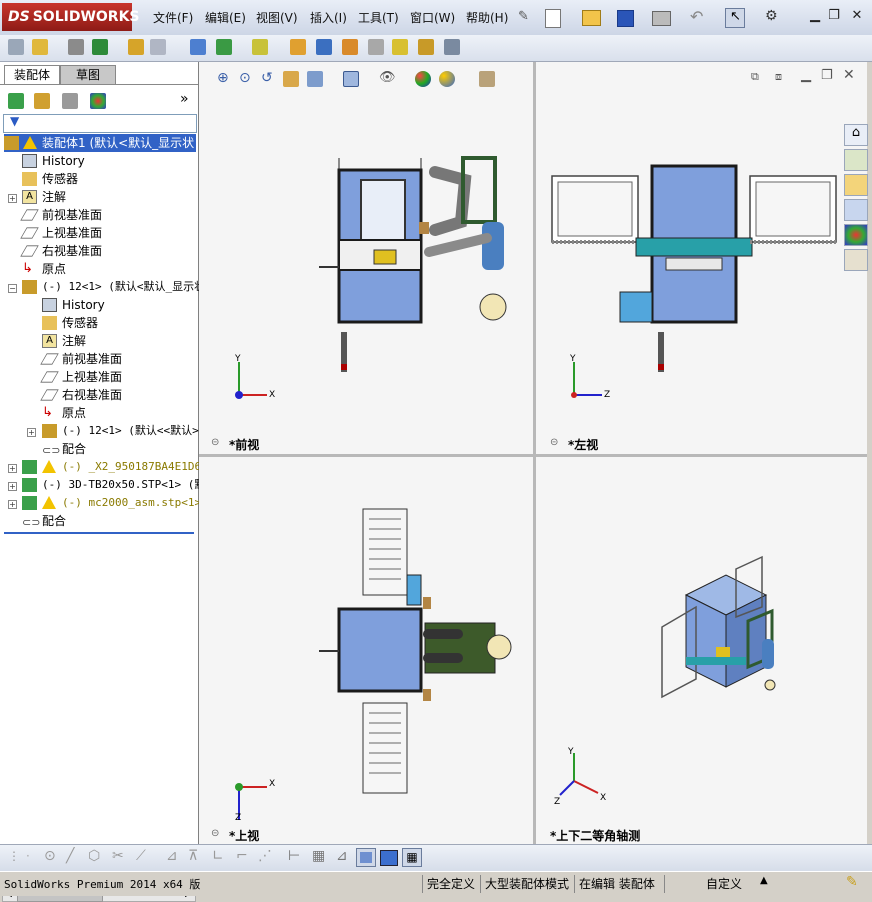  What do you see at coordinates (265, 856) in the screenshot?
I see `construction-geometry-icon: ⋰` at bounding box center [265, 856].